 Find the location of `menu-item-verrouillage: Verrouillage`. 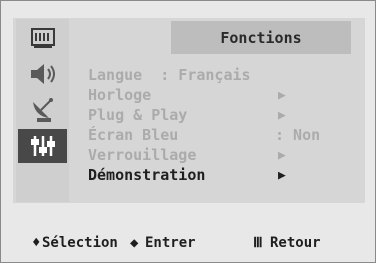

menu-item-verrouillage: Verrouillage is located at coordinates (142, 155).